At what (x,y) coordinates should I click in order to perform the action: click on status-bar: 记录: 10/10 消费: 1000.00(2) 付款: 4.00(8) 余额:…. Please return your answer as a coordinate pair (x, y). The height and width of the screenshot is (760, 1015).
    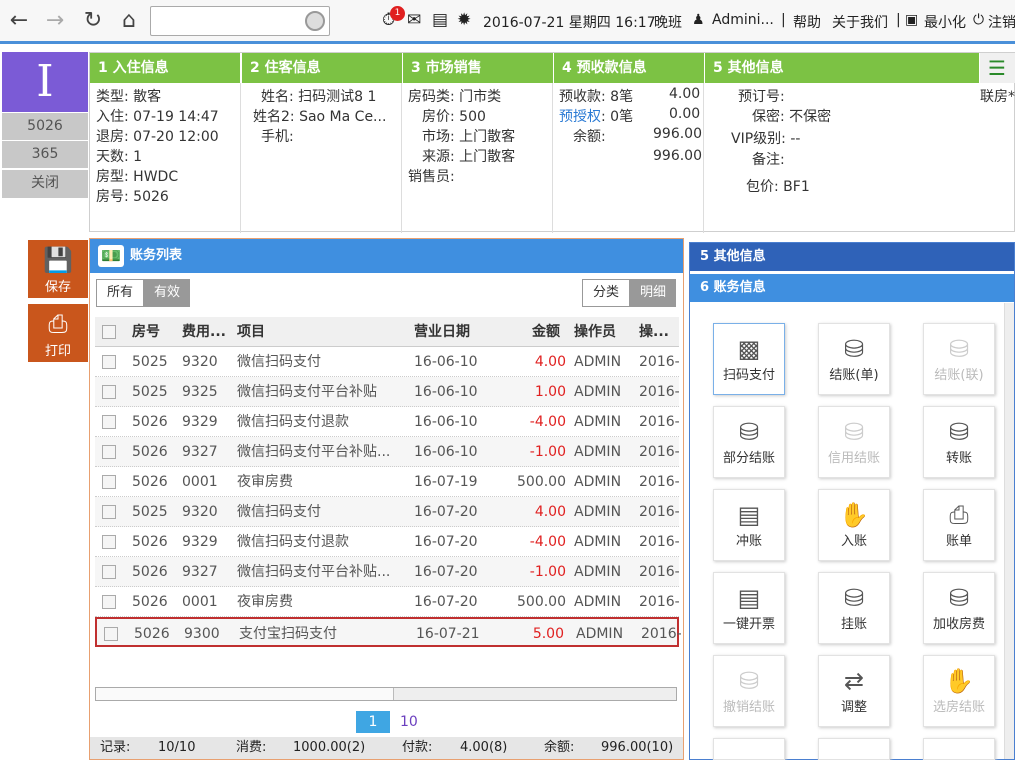
    Looking at the image, I should click on (386, 748).